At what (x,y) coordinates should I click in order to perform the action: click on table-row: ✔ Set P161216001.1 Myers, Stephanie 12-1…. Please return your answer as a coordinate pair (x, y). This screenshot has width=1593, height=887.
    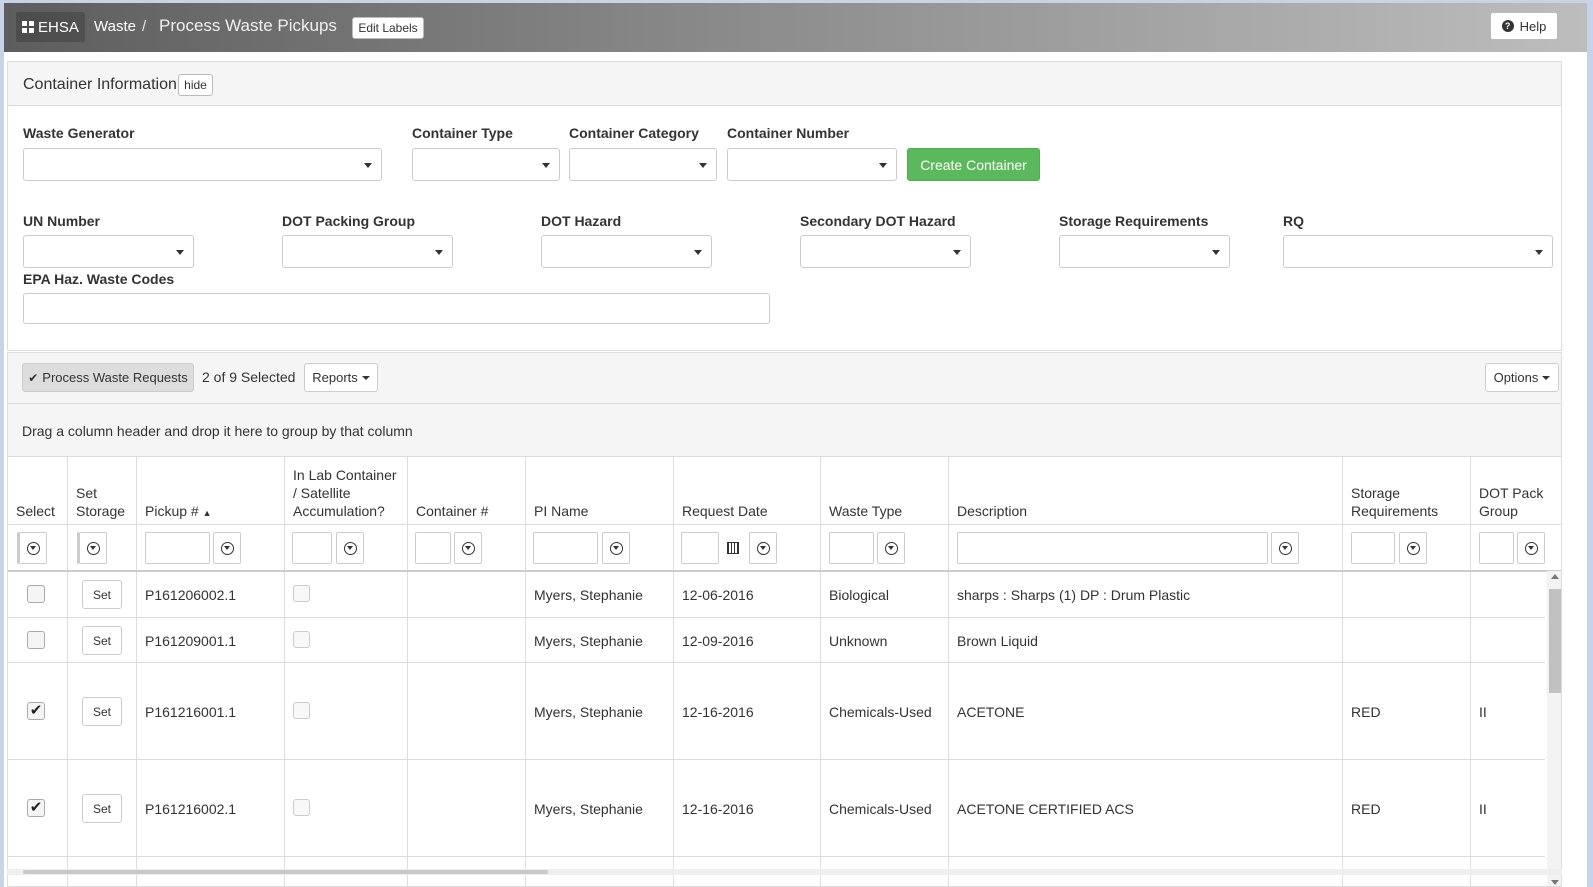
    Looking at the image, I should click on (776, 711).